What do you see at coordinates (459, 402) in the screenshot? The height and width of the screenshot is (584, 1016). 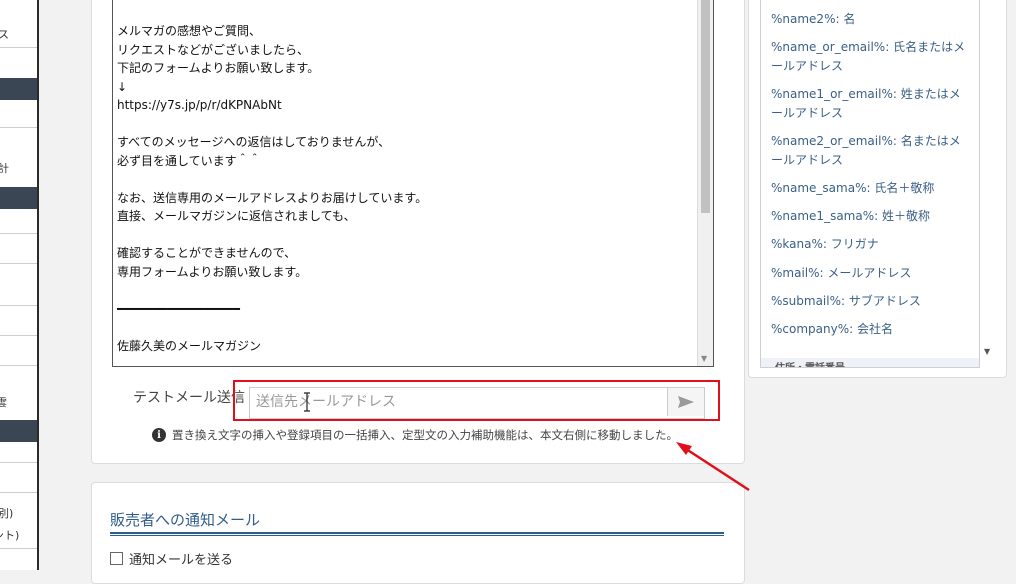 I see `test-mail-address-input` at bounding box center [459, 402].